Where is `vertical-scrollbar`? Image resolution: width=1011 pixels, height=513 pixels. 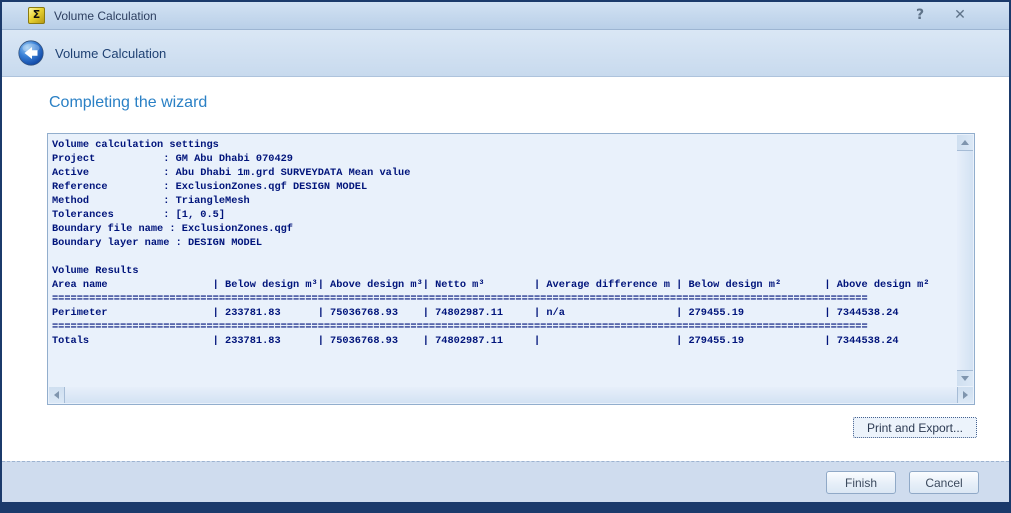
vertical-scrollbar is located at coordinates (965, 260).